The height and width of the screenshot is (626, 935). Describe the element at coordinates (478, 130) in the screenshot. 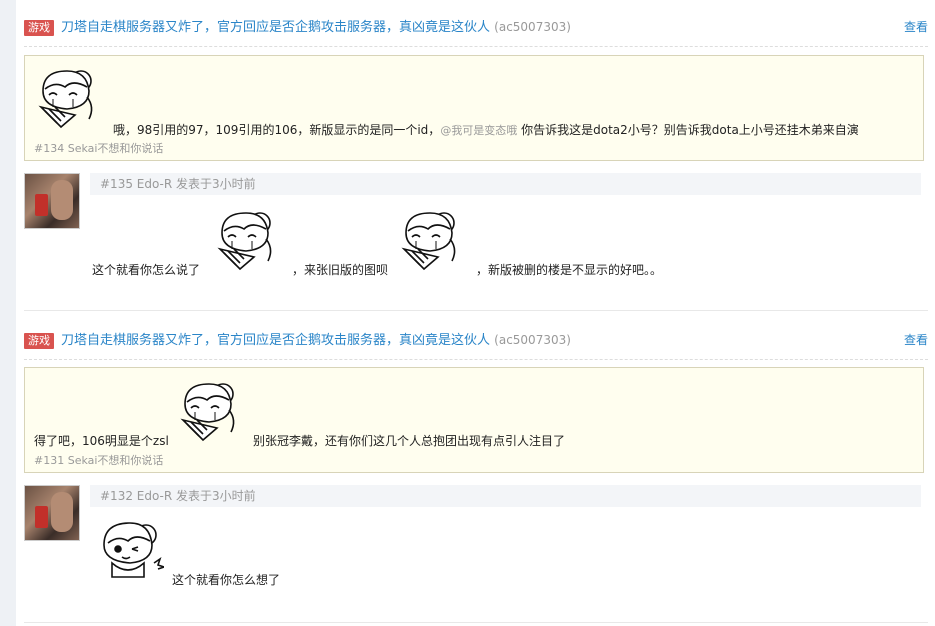

I see `user-mention-link: @我可是变态哦` at that location.